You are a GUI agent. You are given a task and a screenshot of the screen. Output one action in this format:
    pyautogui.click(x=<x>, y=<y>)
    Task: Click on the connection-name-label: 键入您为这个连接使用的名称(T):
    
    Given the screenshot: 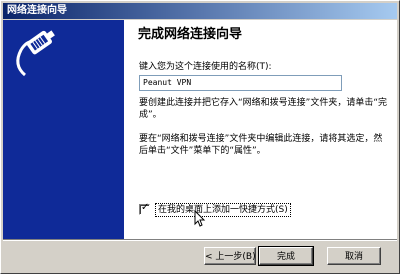 What is the action you would take?
    pyautogui.click(x=205, y=67)
    